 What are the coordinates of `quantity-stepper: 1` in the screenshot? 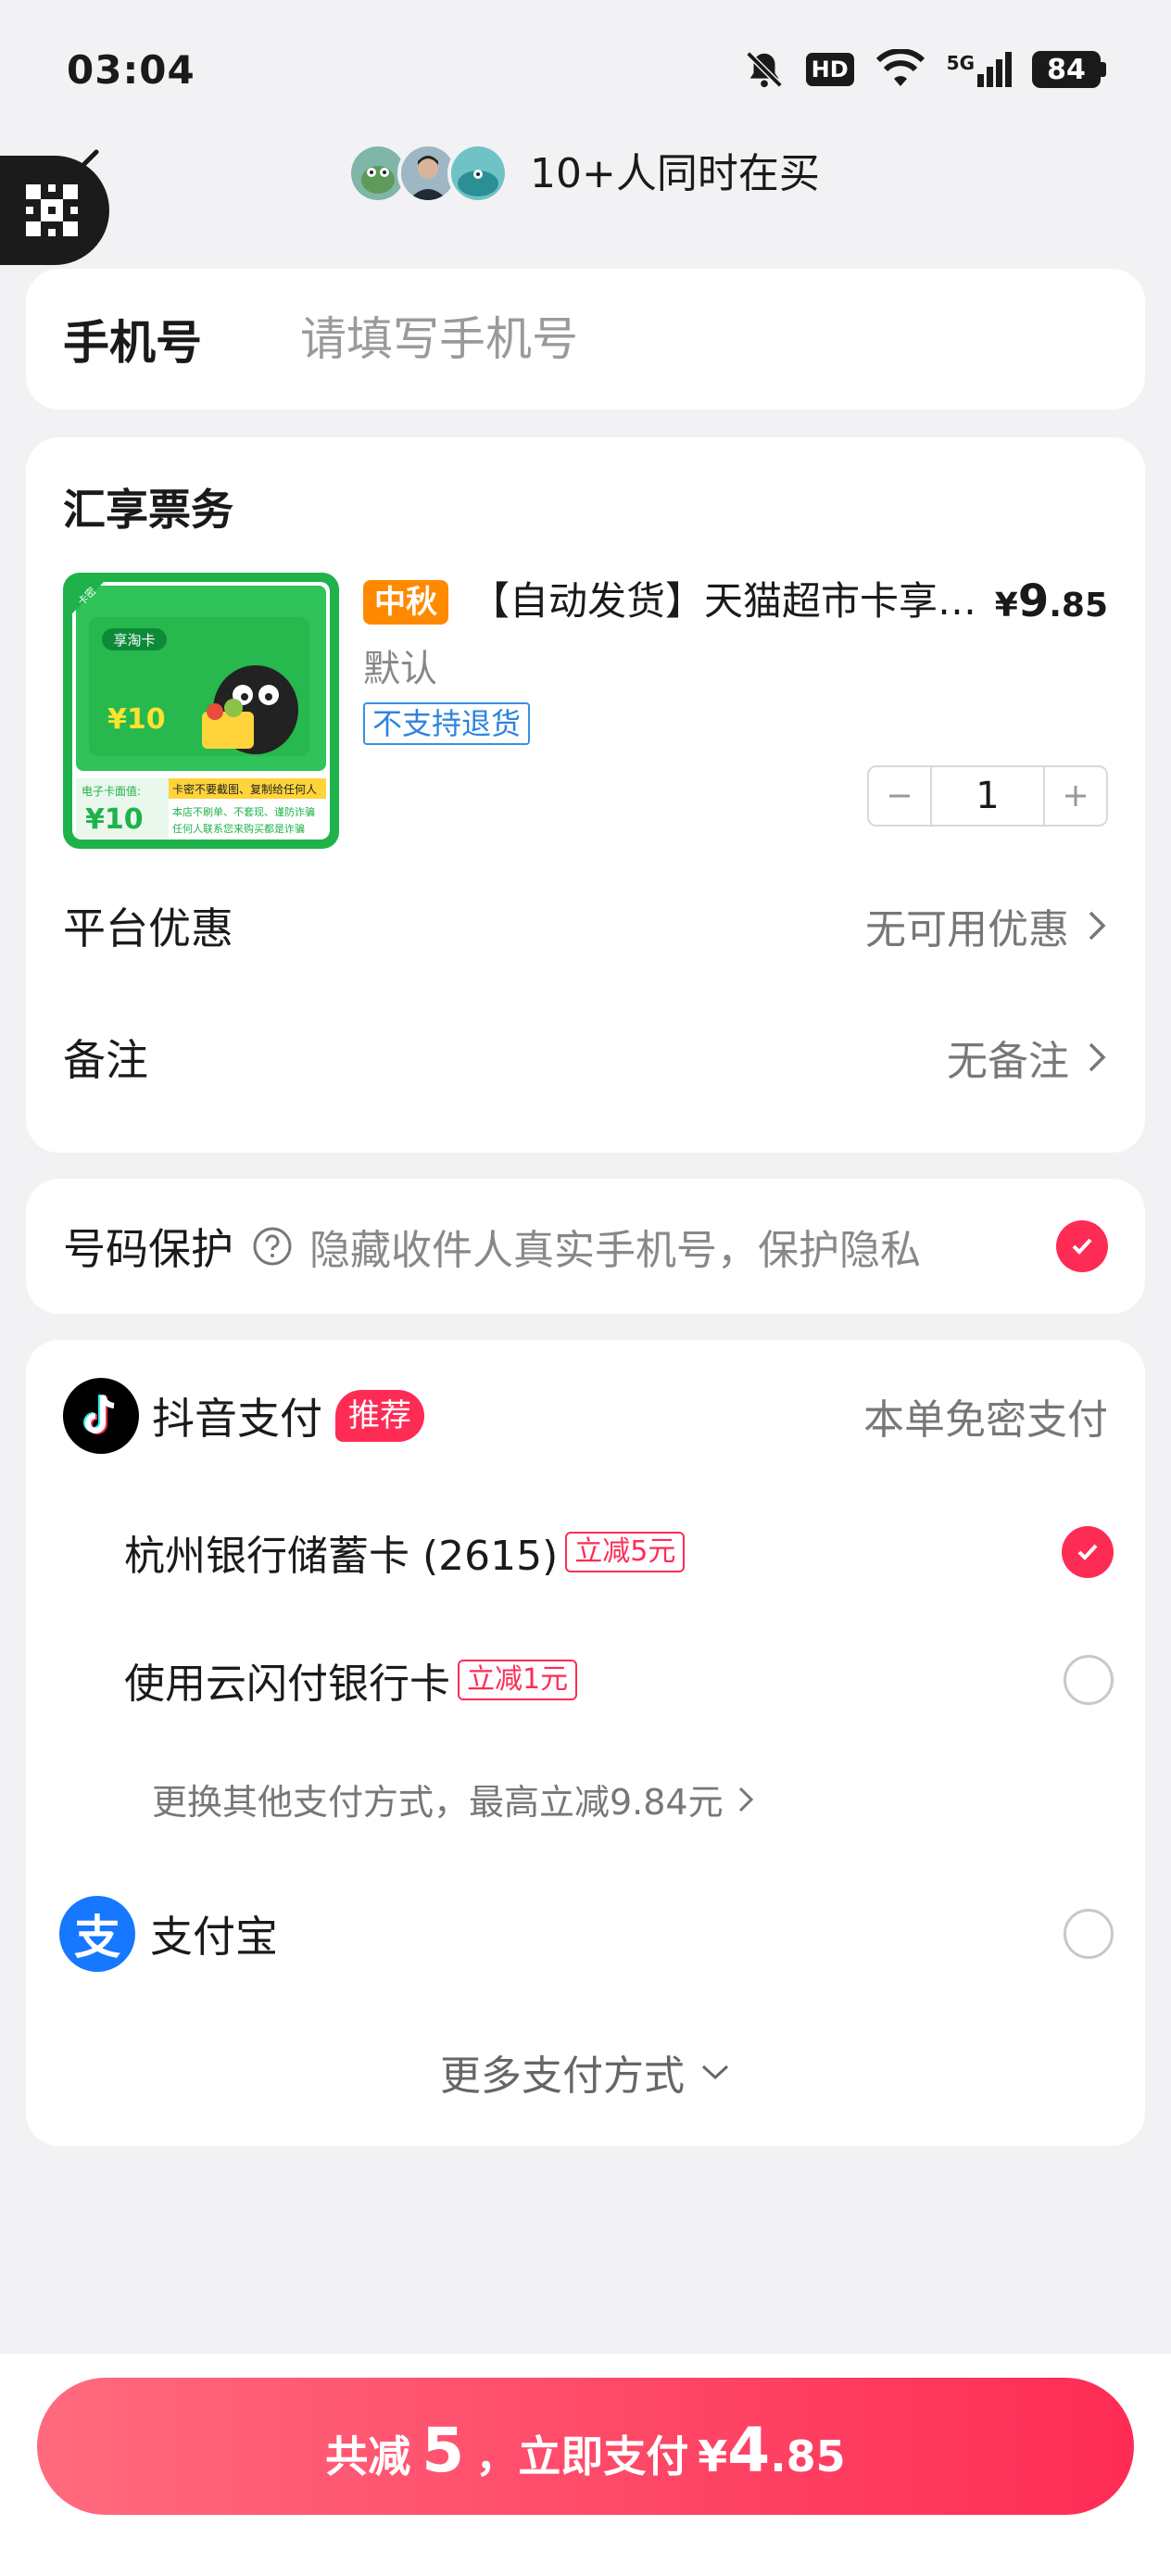 It's located at (988, 796).